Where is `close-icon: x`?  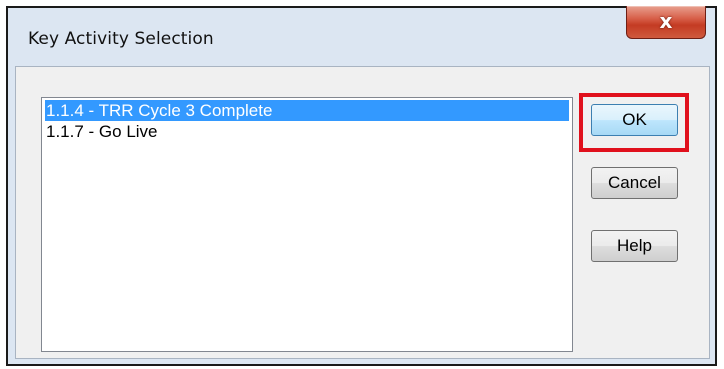
close-icon: x is located at coordinates (666, 21).